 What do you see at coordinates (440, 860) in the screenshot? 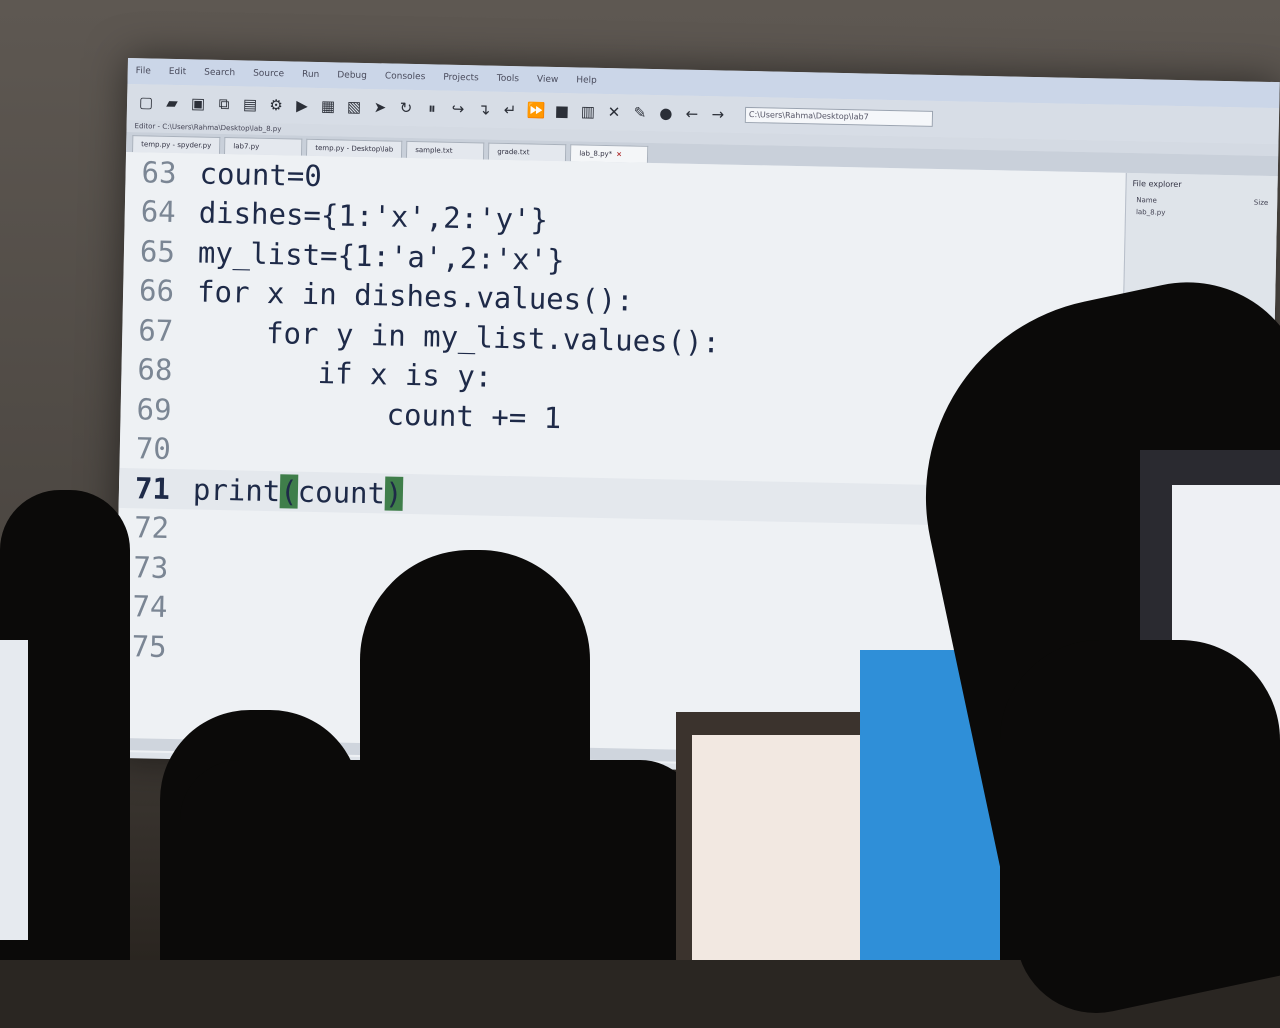
I see `audience-silhouette-shoulders` at bounding box center [440, 860].